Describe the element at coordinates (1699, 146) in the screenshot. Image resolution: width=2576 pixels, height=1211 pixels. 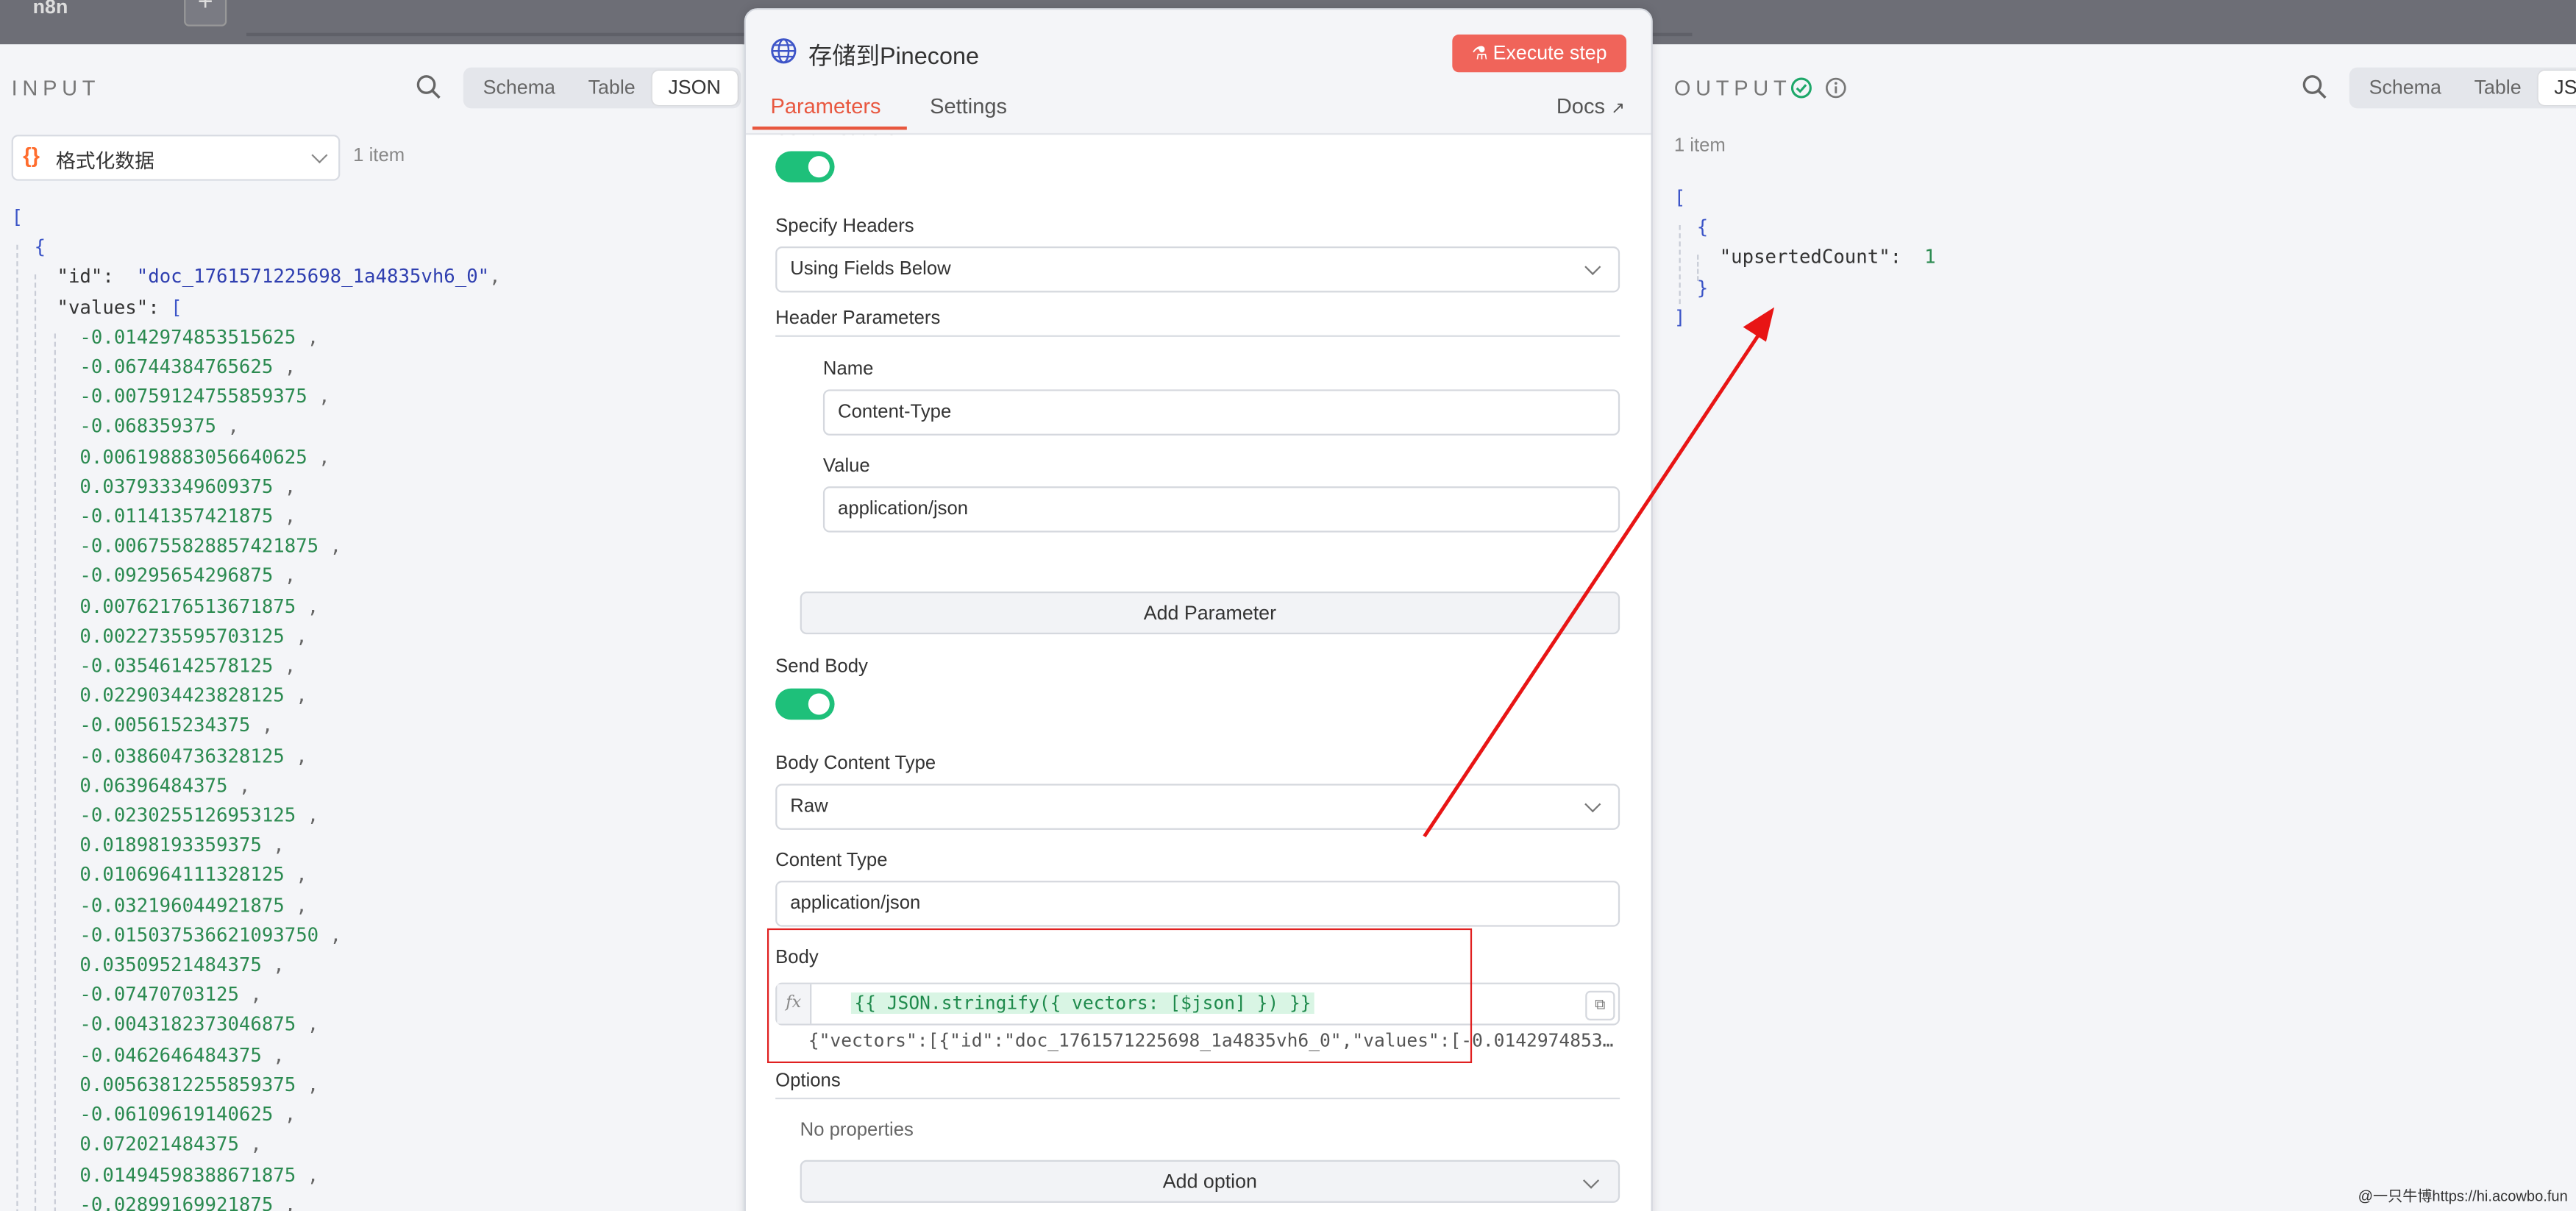
I see `output-item-count: 1 item` at that location.